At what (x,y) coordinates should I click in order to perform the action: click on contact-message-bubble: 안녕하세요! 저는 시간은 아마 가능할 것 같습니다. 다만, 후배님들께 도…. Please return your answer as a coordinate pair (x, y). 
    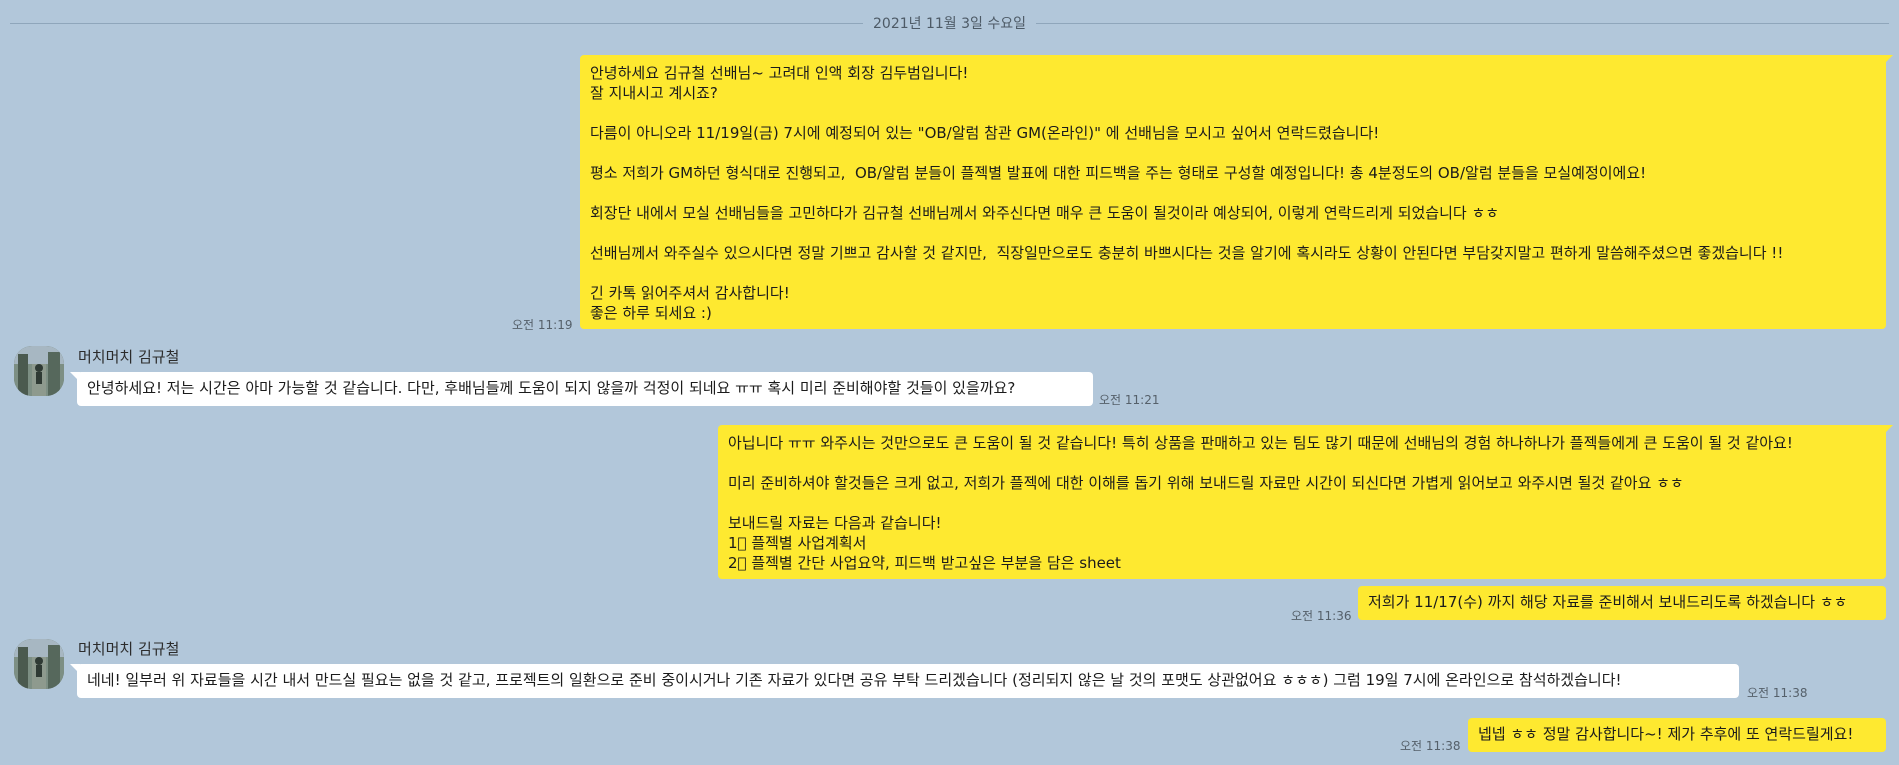
    Looking at the image, I should click on (581, 389).